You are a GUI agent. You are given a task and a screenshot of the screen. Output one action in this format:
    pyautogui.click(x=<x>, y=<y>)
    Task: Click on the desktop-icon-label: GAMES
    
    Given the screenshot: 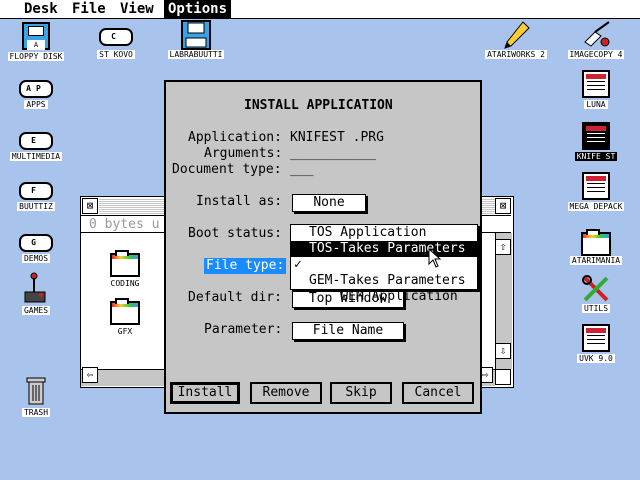 What is the action you would take?
    pyautogui.click(x=36, y=310)
    